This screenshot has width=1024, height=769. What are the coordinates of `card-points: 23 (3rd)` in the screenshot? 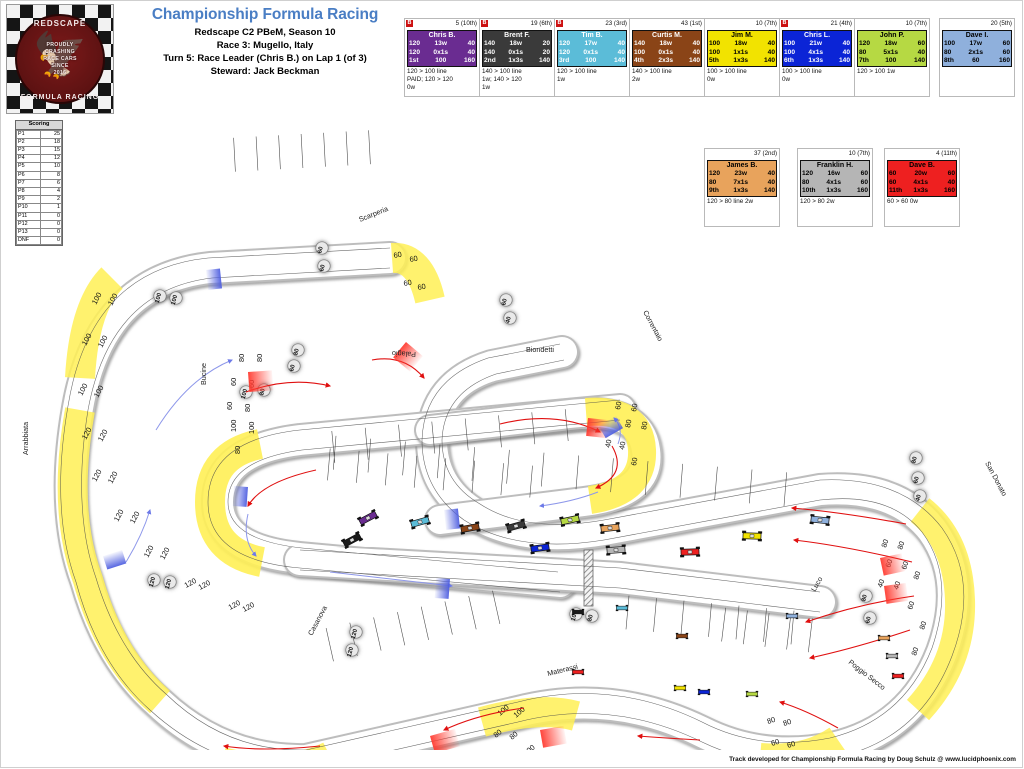 It's located at (616, 23).